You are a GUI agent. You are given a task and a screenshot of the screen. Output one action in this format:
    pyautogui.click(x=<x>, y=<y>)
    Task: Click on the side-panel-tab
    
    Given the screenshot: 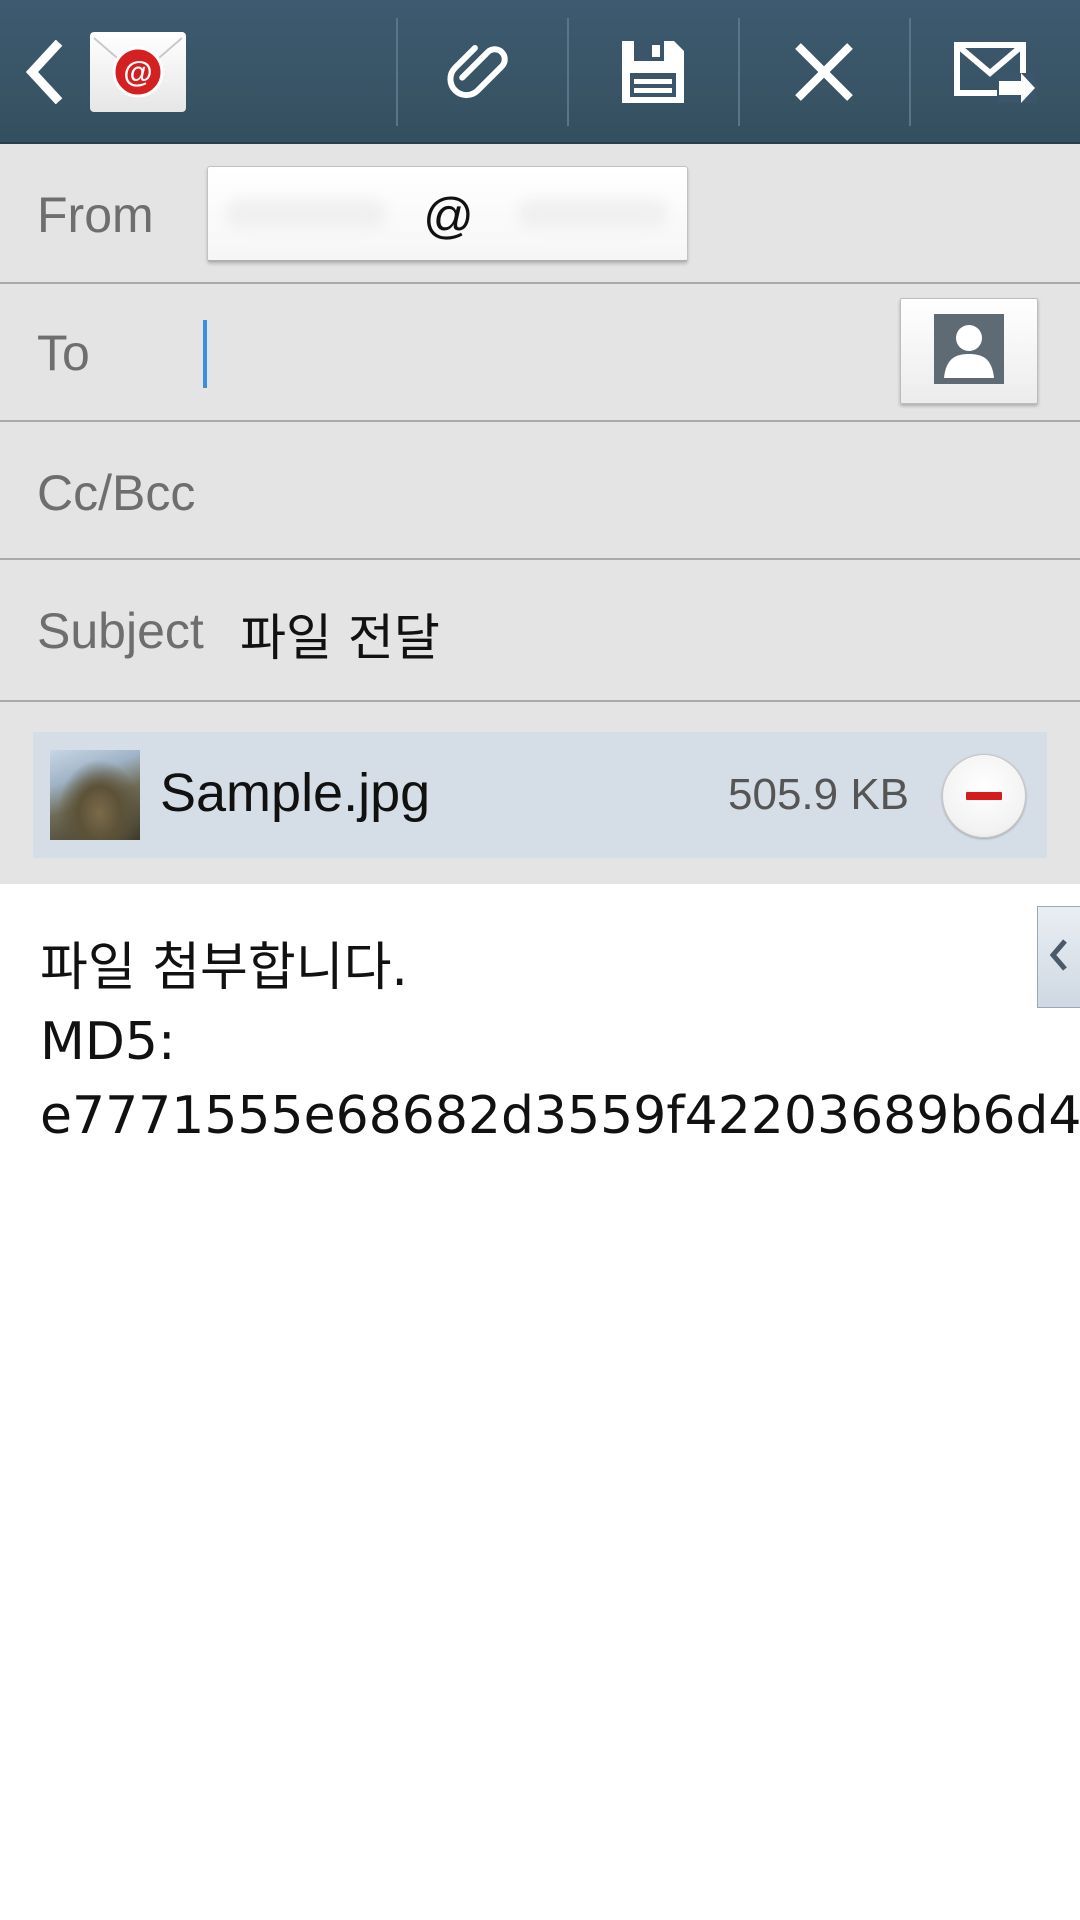 What is the action you would take?
    pyautogui.click(x=1058, y=957)
    